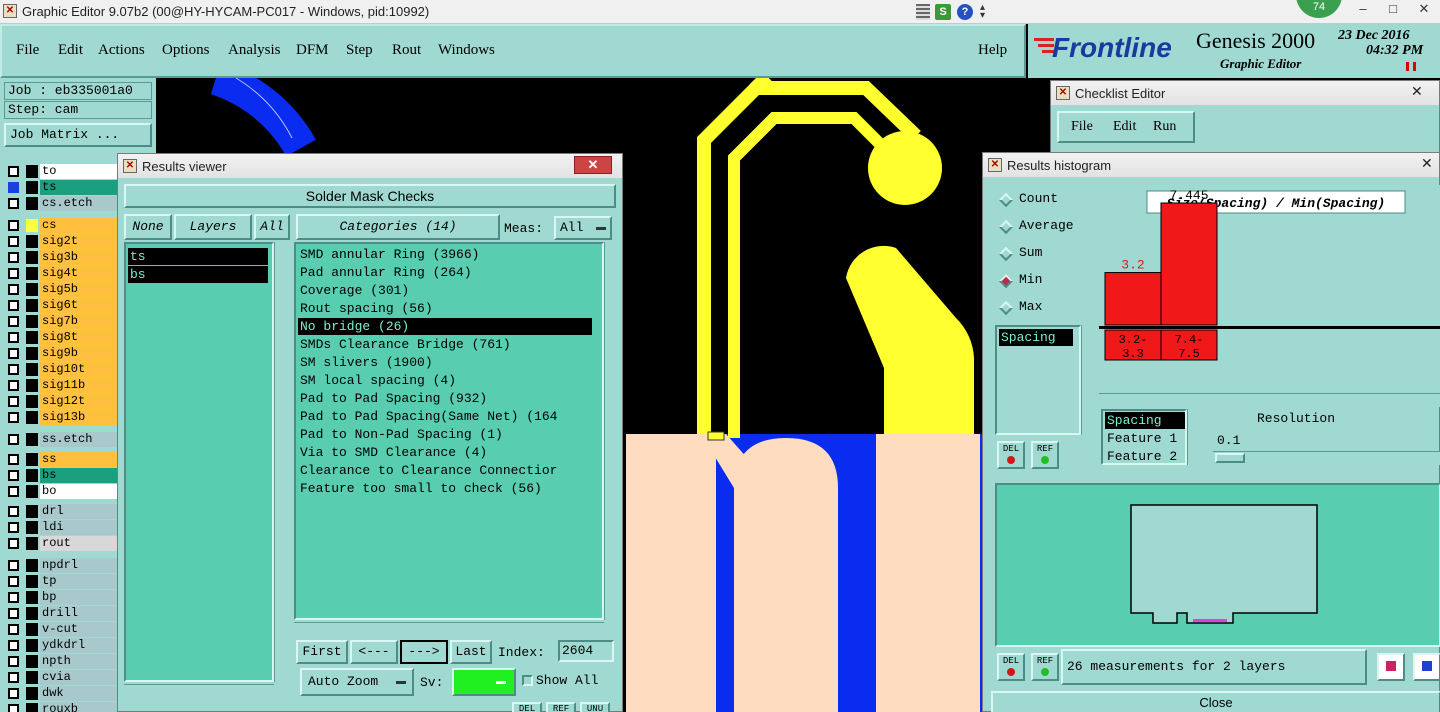 The height and width of the screenshot is (712, 1440). Describe the element at coordinates (79, 677) in the screenshot. I see `layer-name: cvia` at that location.